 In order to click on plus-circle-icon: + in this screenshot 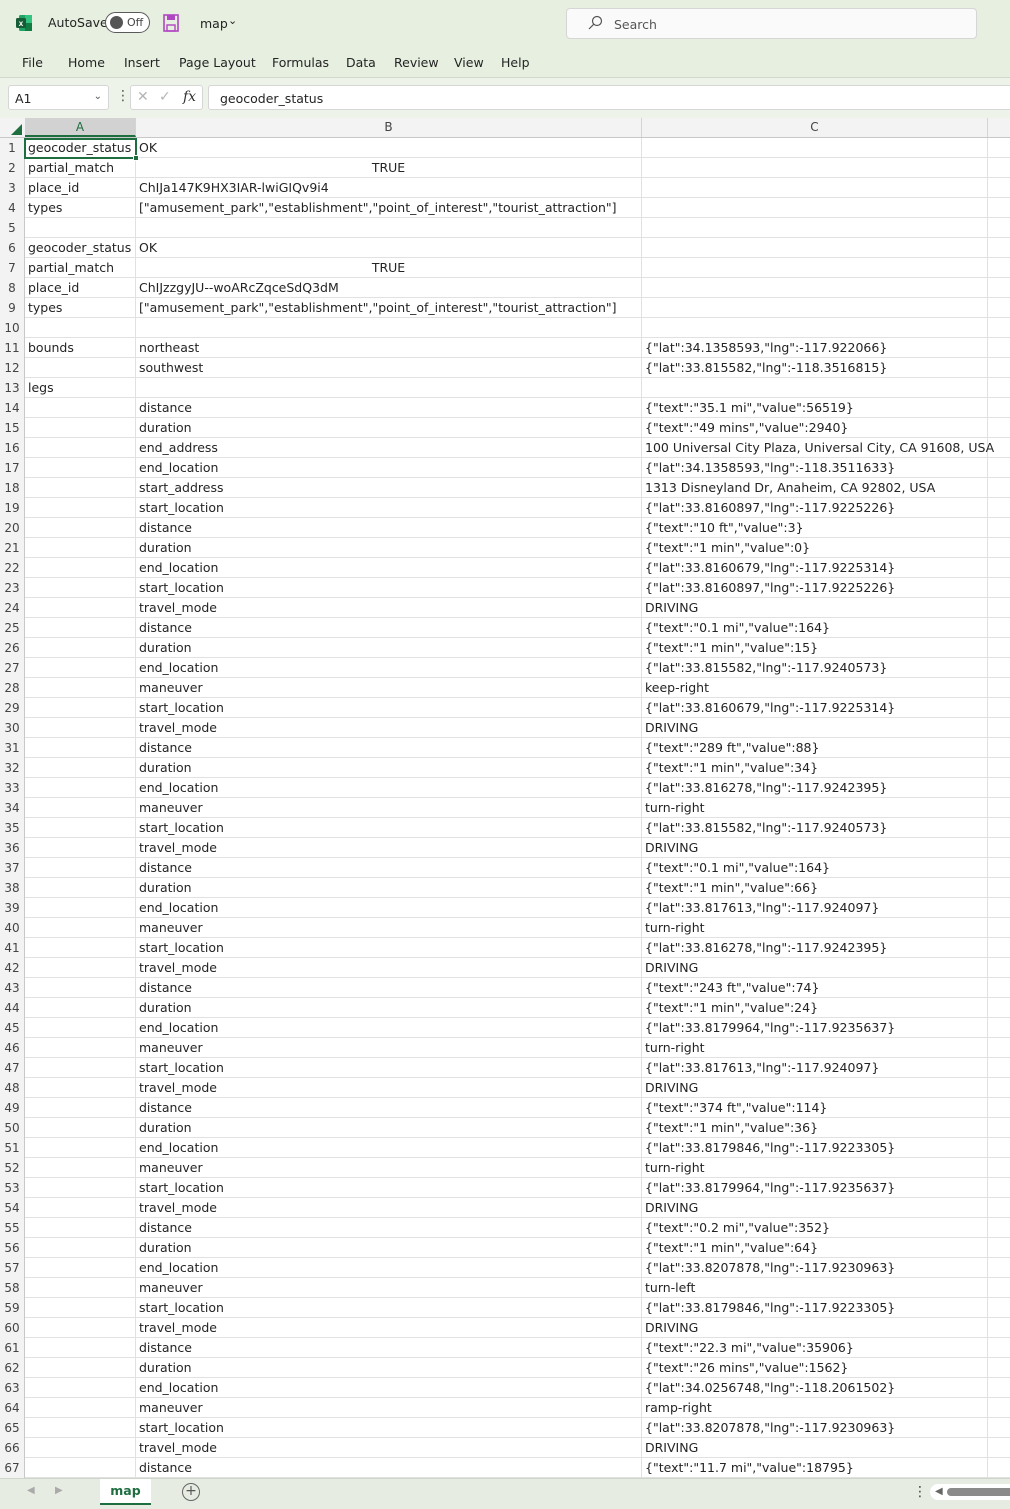, I will do `click(191, 1492)`.